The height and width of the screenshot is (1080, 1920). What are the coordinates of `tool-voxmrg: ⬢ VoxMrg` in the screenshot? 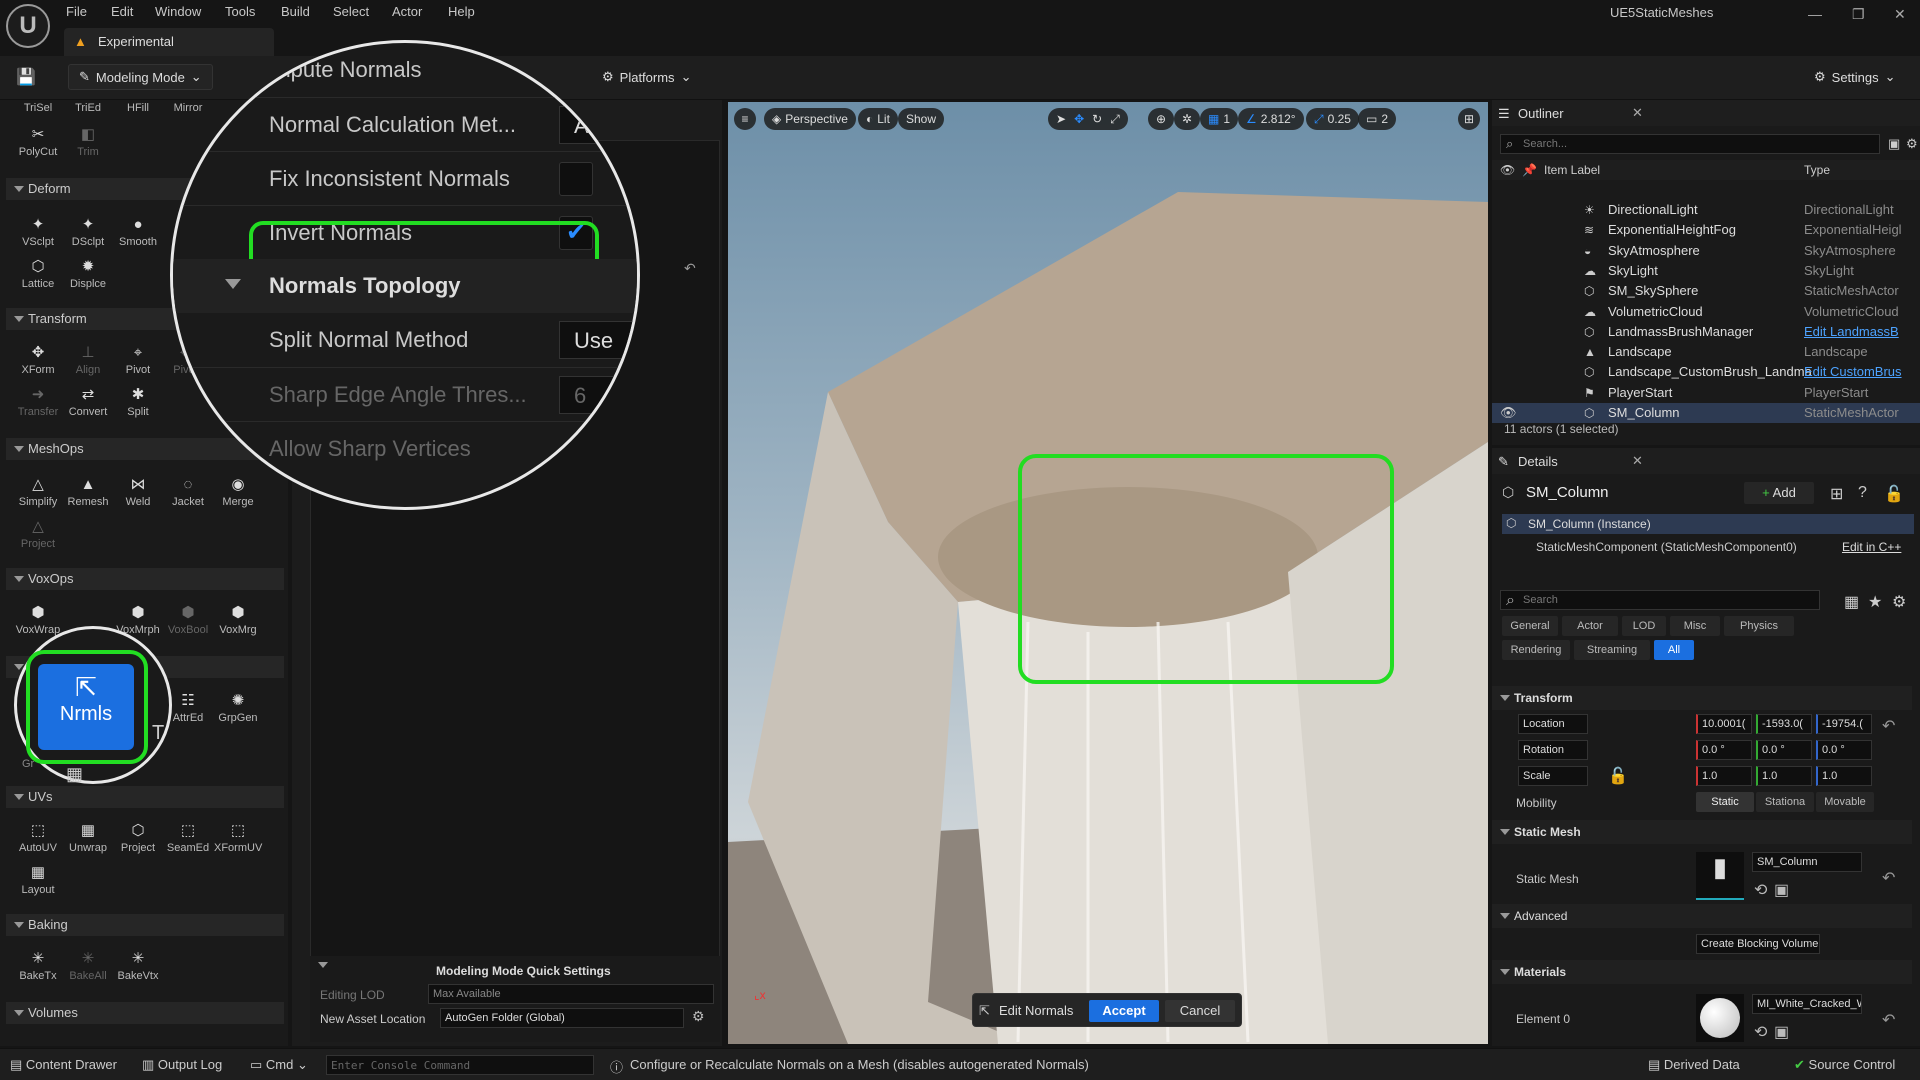 It's located at (238, 622).